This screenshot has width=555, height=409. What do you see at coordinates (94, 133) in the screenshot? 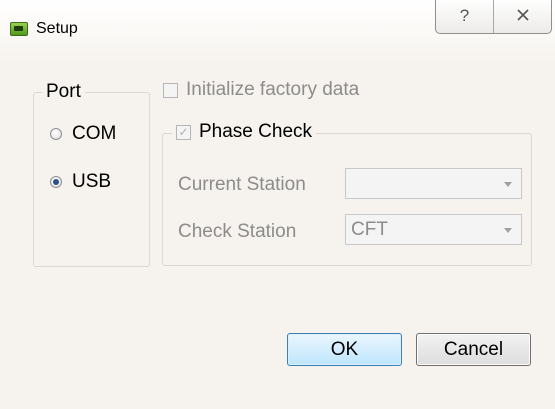
I see `radio-com-label: COM` at bounding box center [94, 133].